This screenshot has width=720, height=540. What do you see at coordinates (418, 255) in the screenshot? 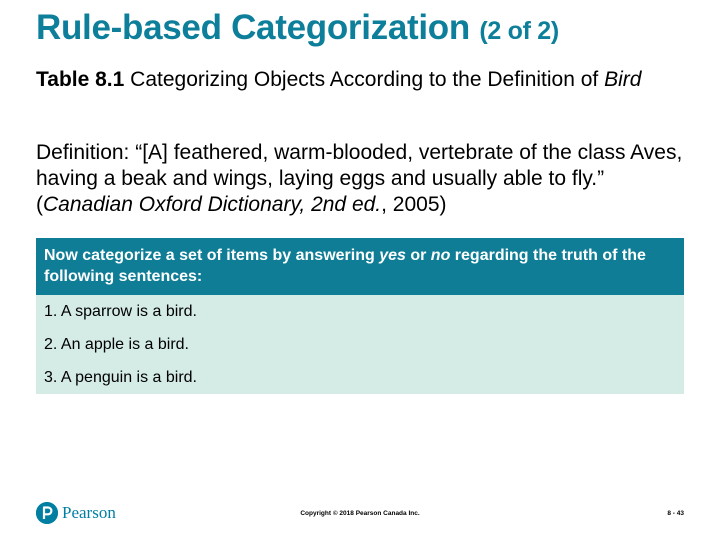
I see `table-header-or: or` at bounding box center [418, 255].